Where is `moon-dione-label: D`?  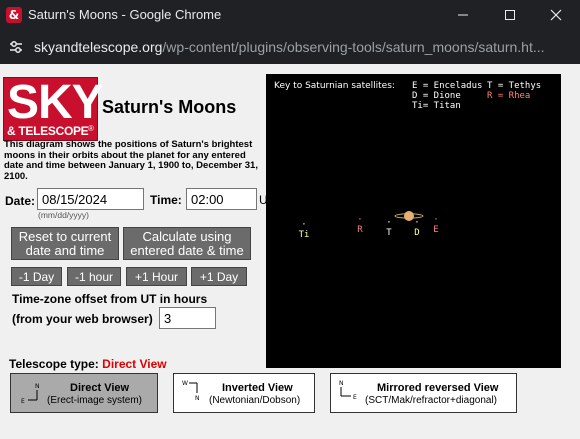 moon-dione-label: D is located at coordinates (417, 233).